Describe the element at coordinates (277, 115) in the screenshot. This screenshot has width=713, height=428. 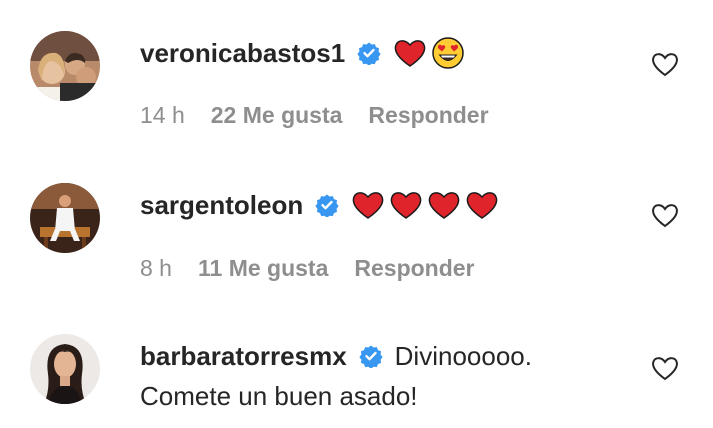
I see `likes-count: 22 Me gusta` at that location.